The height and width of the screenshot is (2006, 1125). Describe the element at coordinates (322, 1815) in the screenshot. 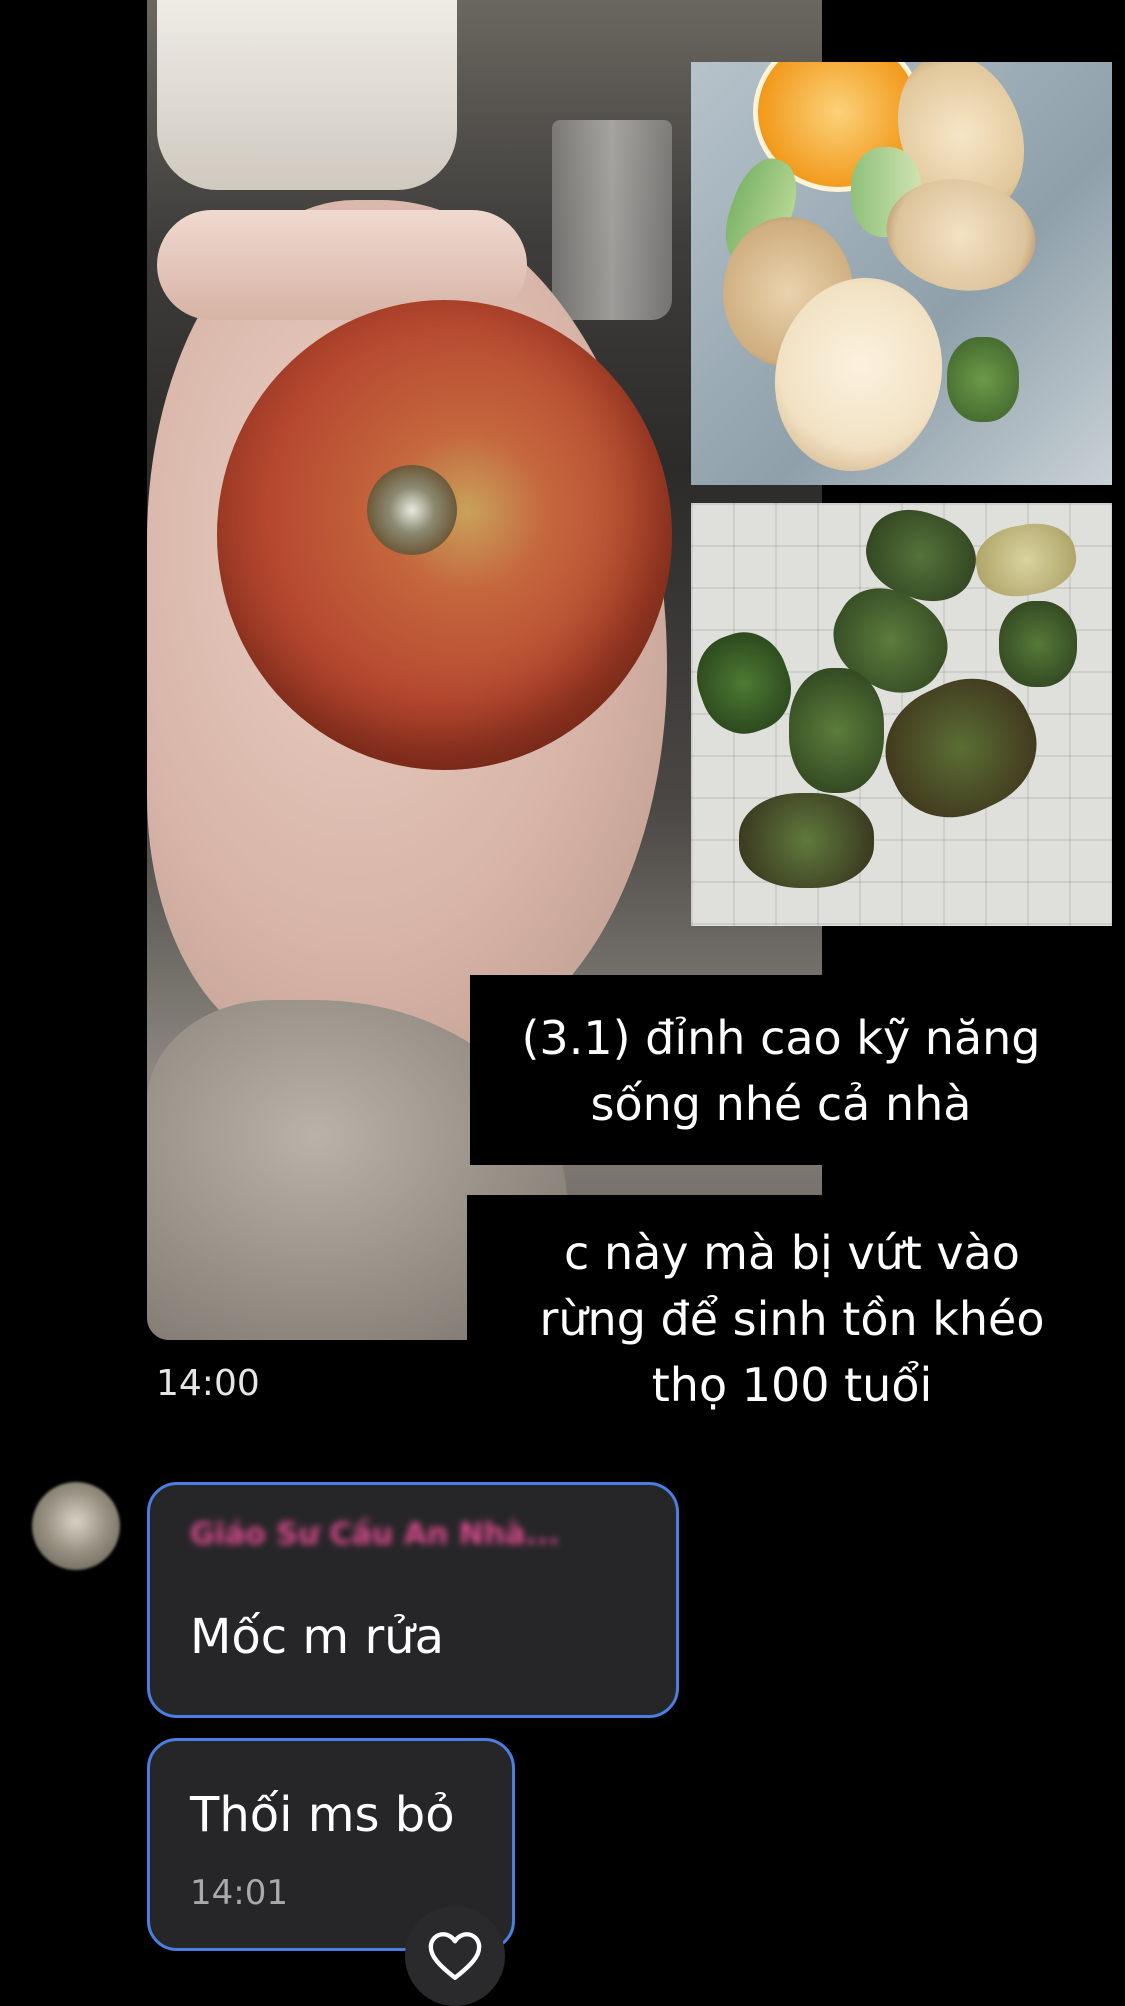

I see `message-text: Thối ms bỏ` at that location.